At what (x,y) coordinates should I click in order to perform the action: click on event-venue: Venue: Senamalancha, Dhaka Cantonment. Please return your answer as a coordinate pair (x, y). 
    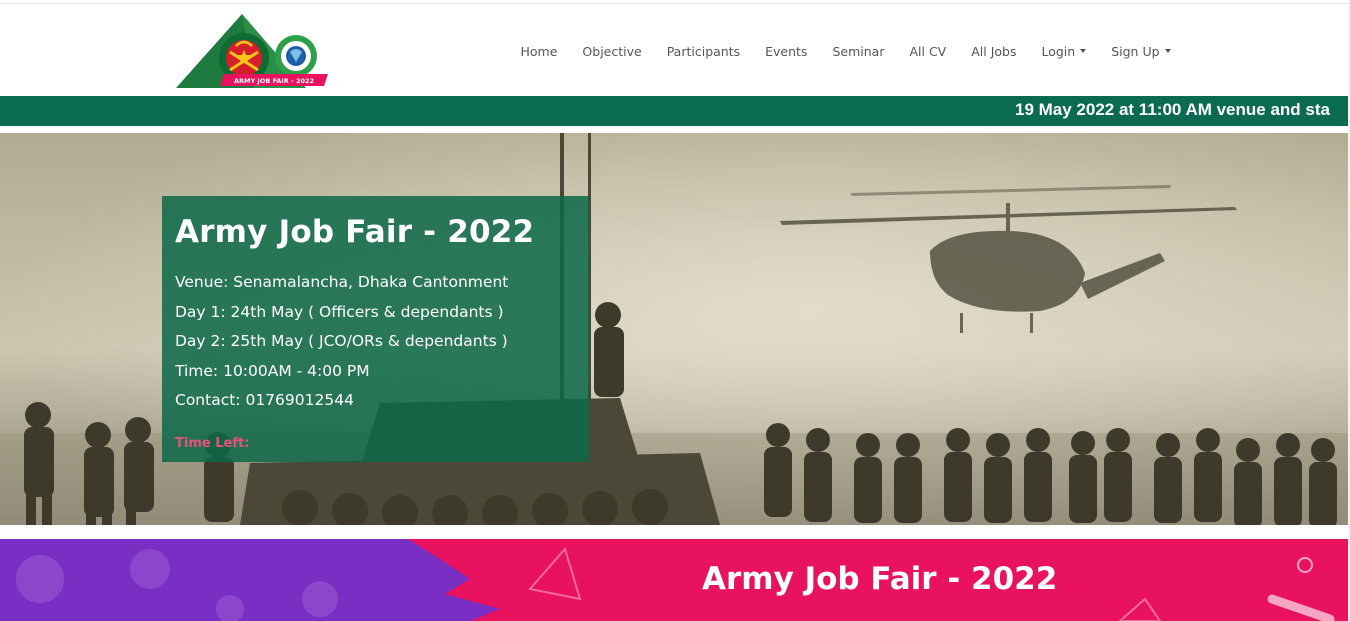
    Looking at the image, I should click on (342, 282).